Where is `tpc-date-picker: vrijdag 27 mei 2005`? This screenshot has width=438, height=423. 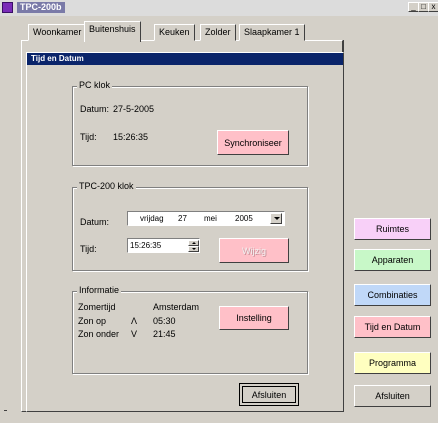 tpc-date-picker: vrijdag 27 mei 2005 is located at coordinates (206, 218).